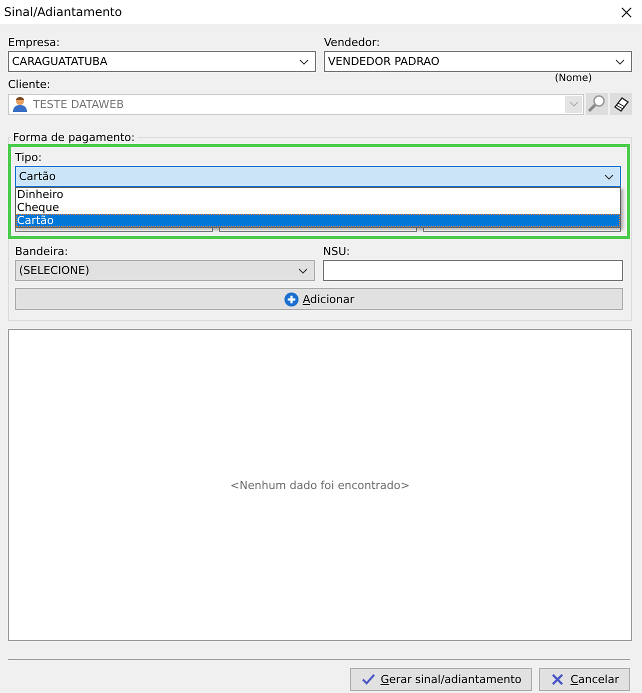 Image resolution: width=642 pixels, height=693 pixels. I want to click on dropdown-option: Dinheiro, so click(318, 194).